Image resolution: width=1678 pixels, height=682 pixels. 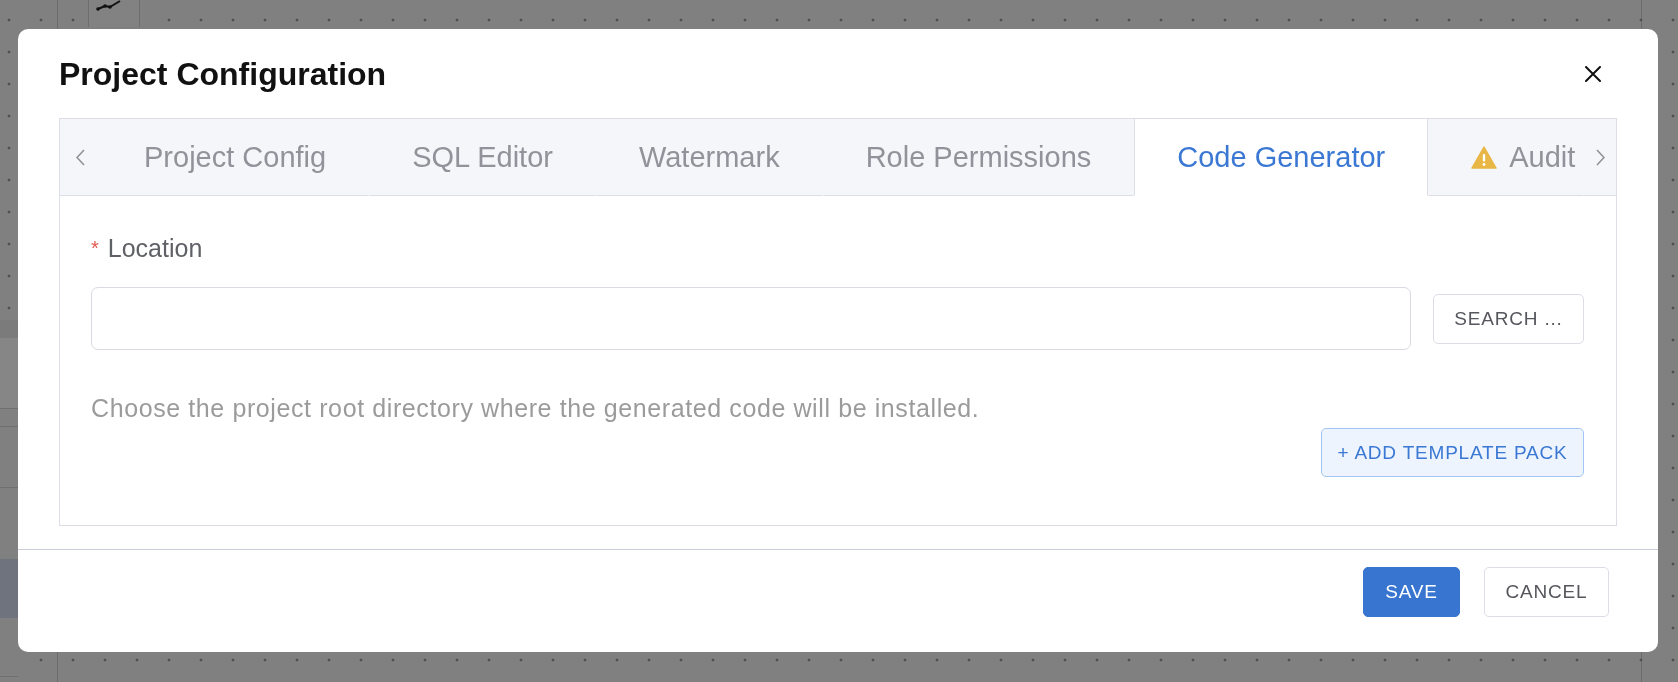 I want to click on field-label: Location, so click(x=155, y=248).